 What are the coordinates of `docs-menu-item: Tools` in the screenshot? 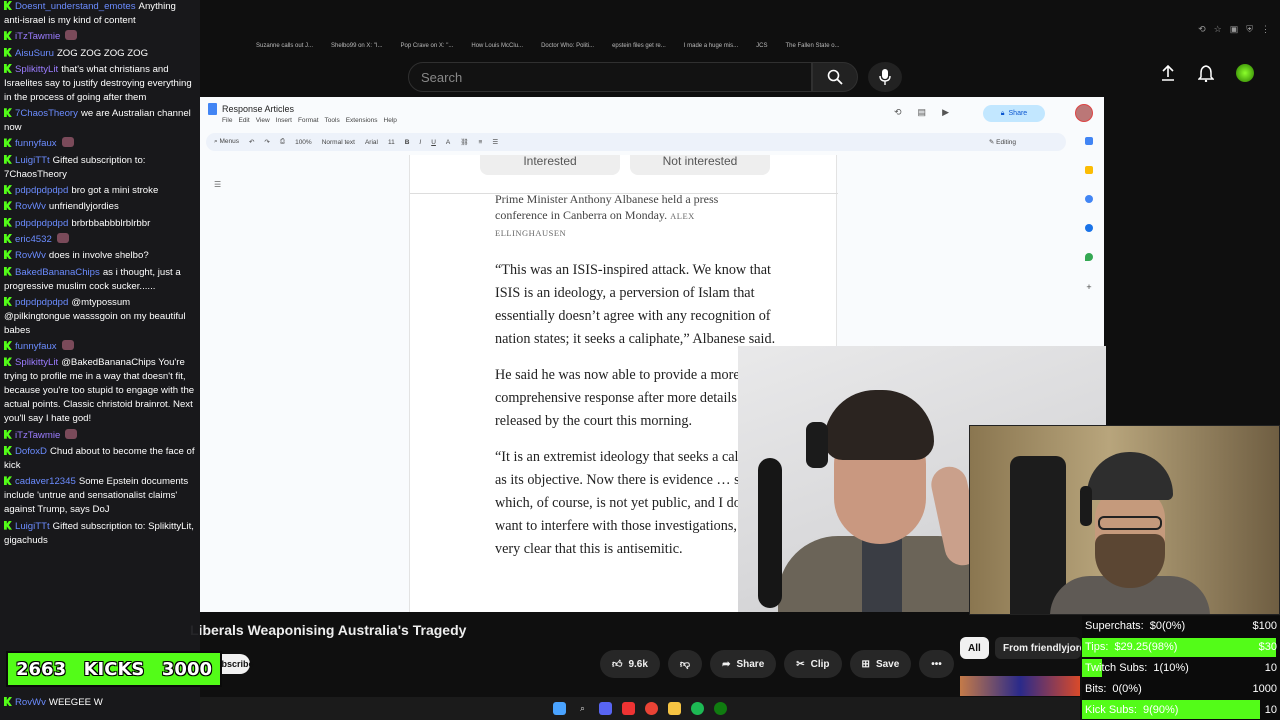 It's located at (332, 120).